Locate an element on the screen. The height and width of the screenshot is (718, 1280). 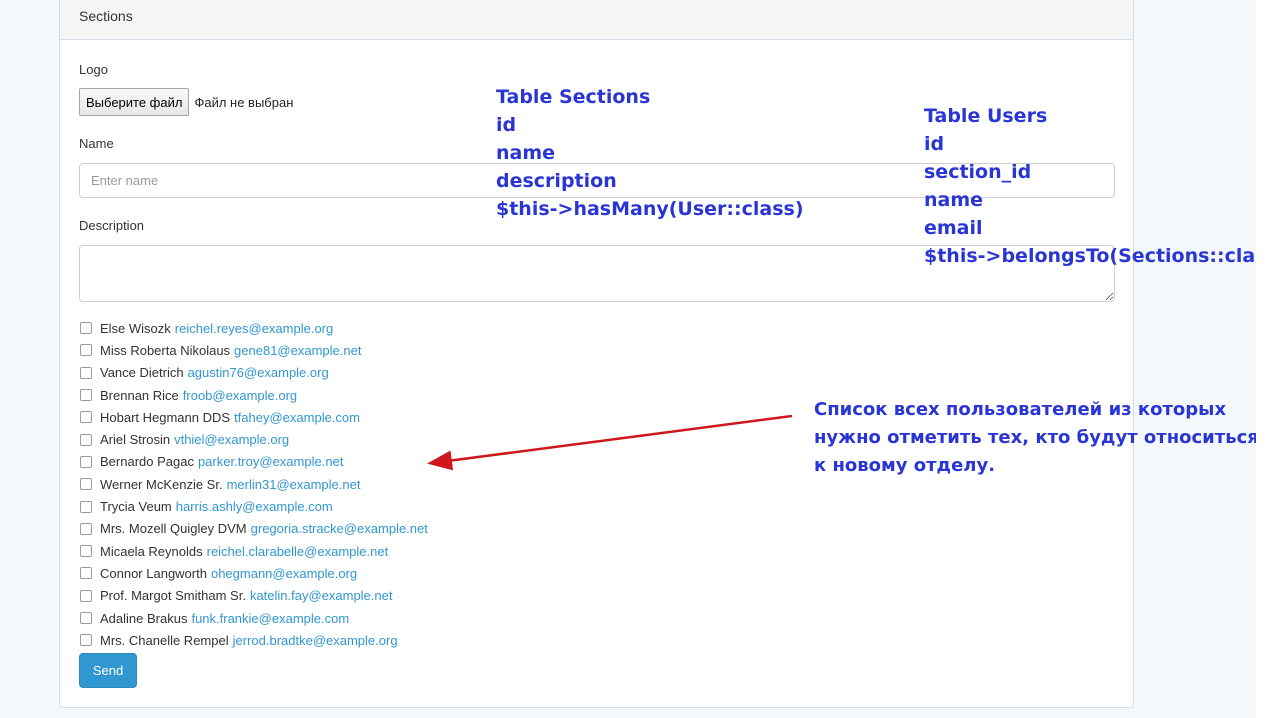
annotation-arrow is located at coordinates (610, 442).